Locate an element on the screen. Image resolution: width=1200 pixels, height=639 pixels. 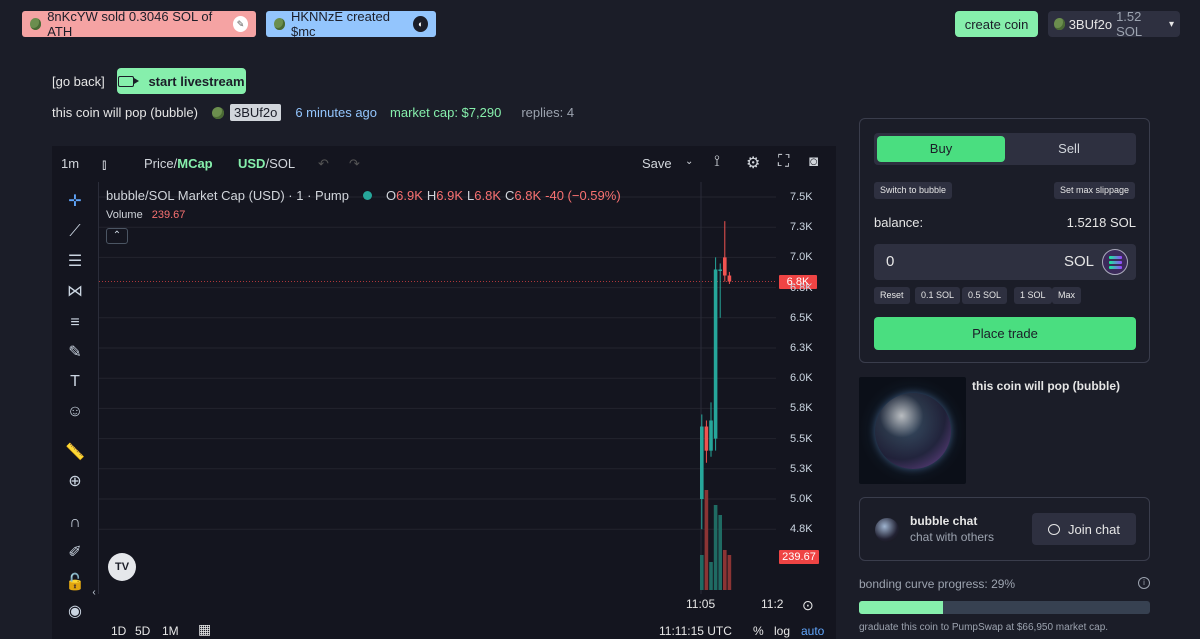
y-tick-label: 5.3K is located at coordinates (801, 468).